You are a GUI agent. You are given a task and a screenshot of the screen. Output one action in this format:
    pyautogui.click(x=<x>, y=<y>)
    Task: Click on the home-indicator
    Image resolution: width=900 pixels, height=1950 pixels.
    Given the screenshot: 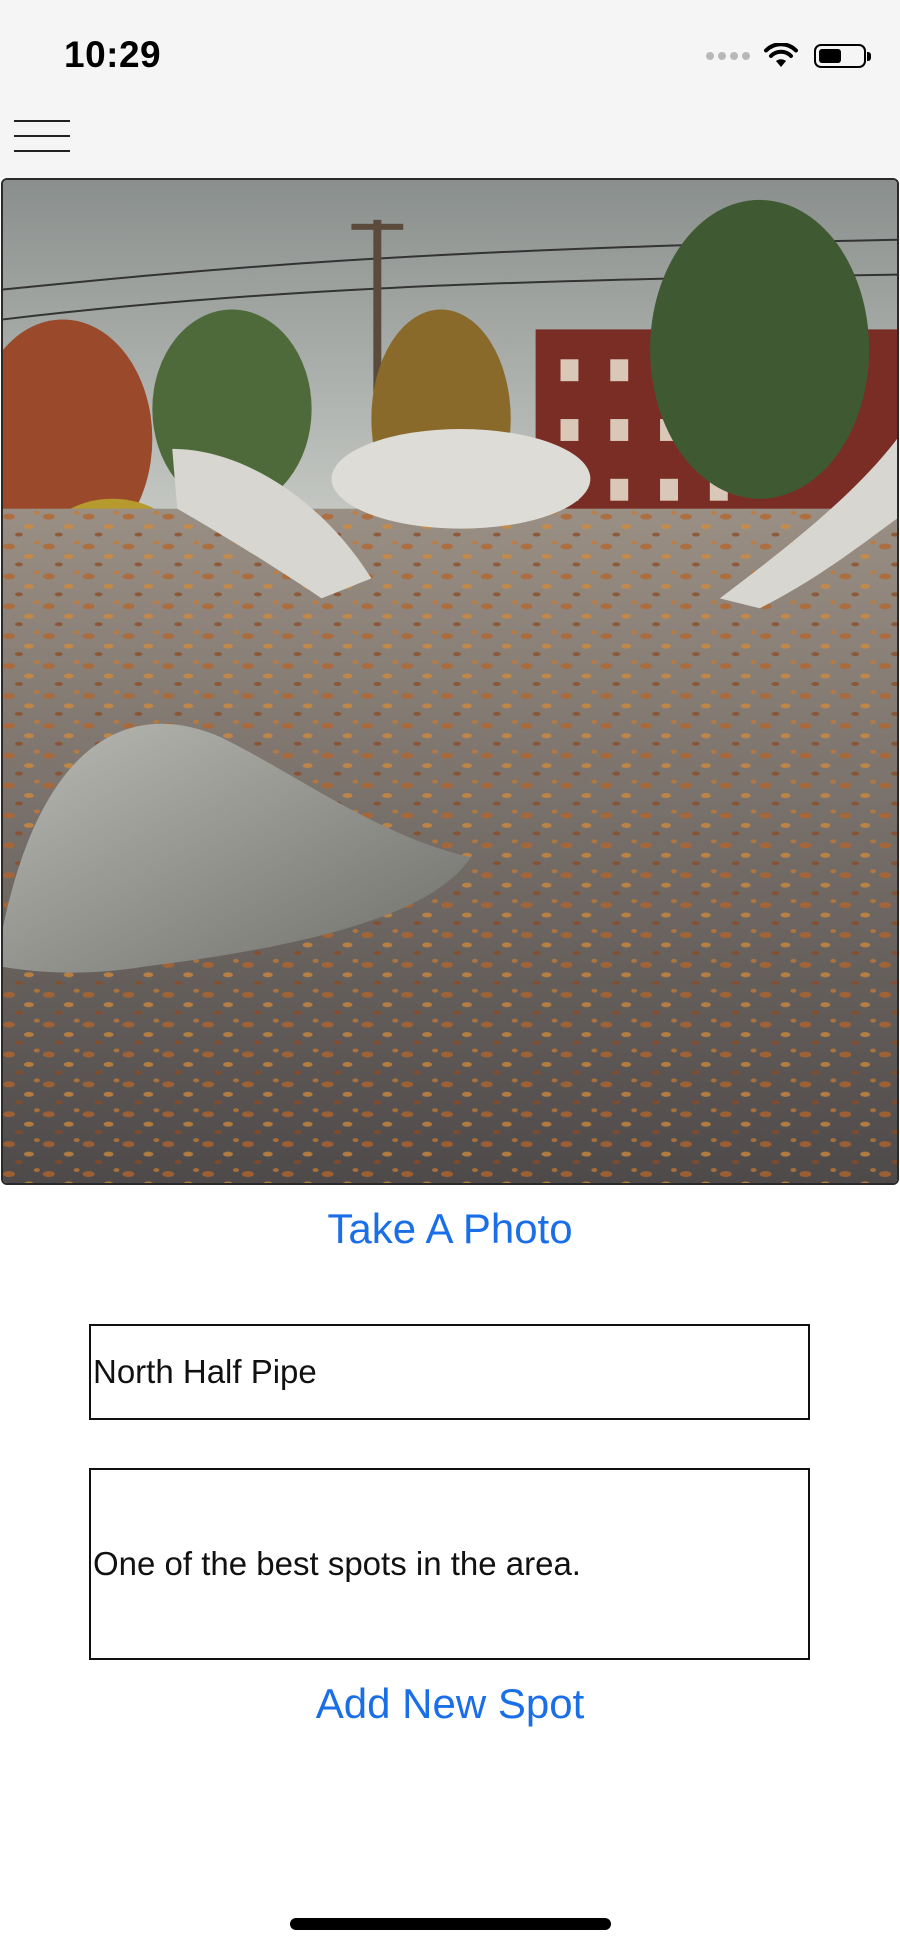 What is the action you would take?
    pyautogui.click(x=450, y=1924)
    